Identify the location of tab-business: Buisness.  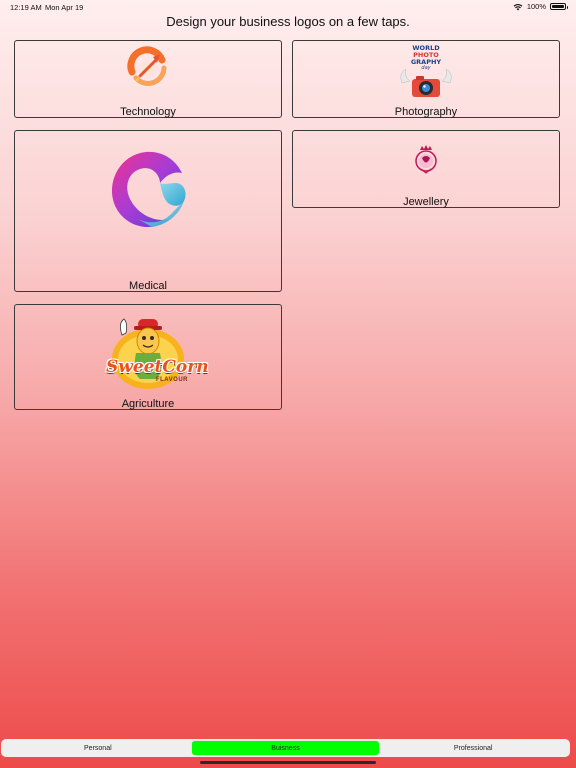
(285, 748).